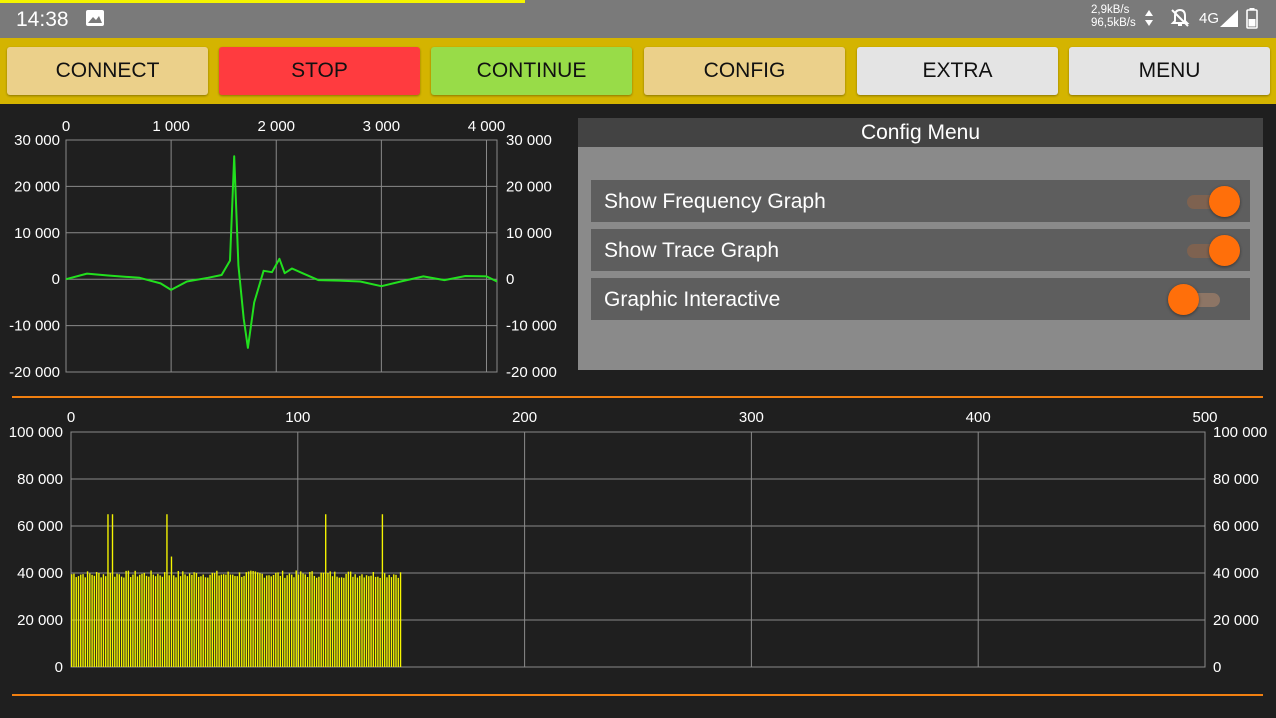  Describe the element at coordinates (920, 201) in the screenshot. I see `config-row-show-frequency-graph: Show Frequency Graph` at that location.